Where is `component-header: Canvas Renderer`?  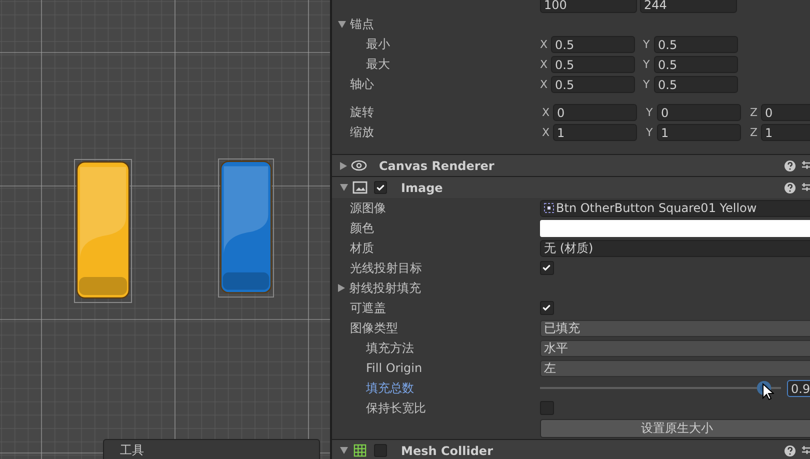 component-header: Canvas Renderer is located at coordinates (571, 165).